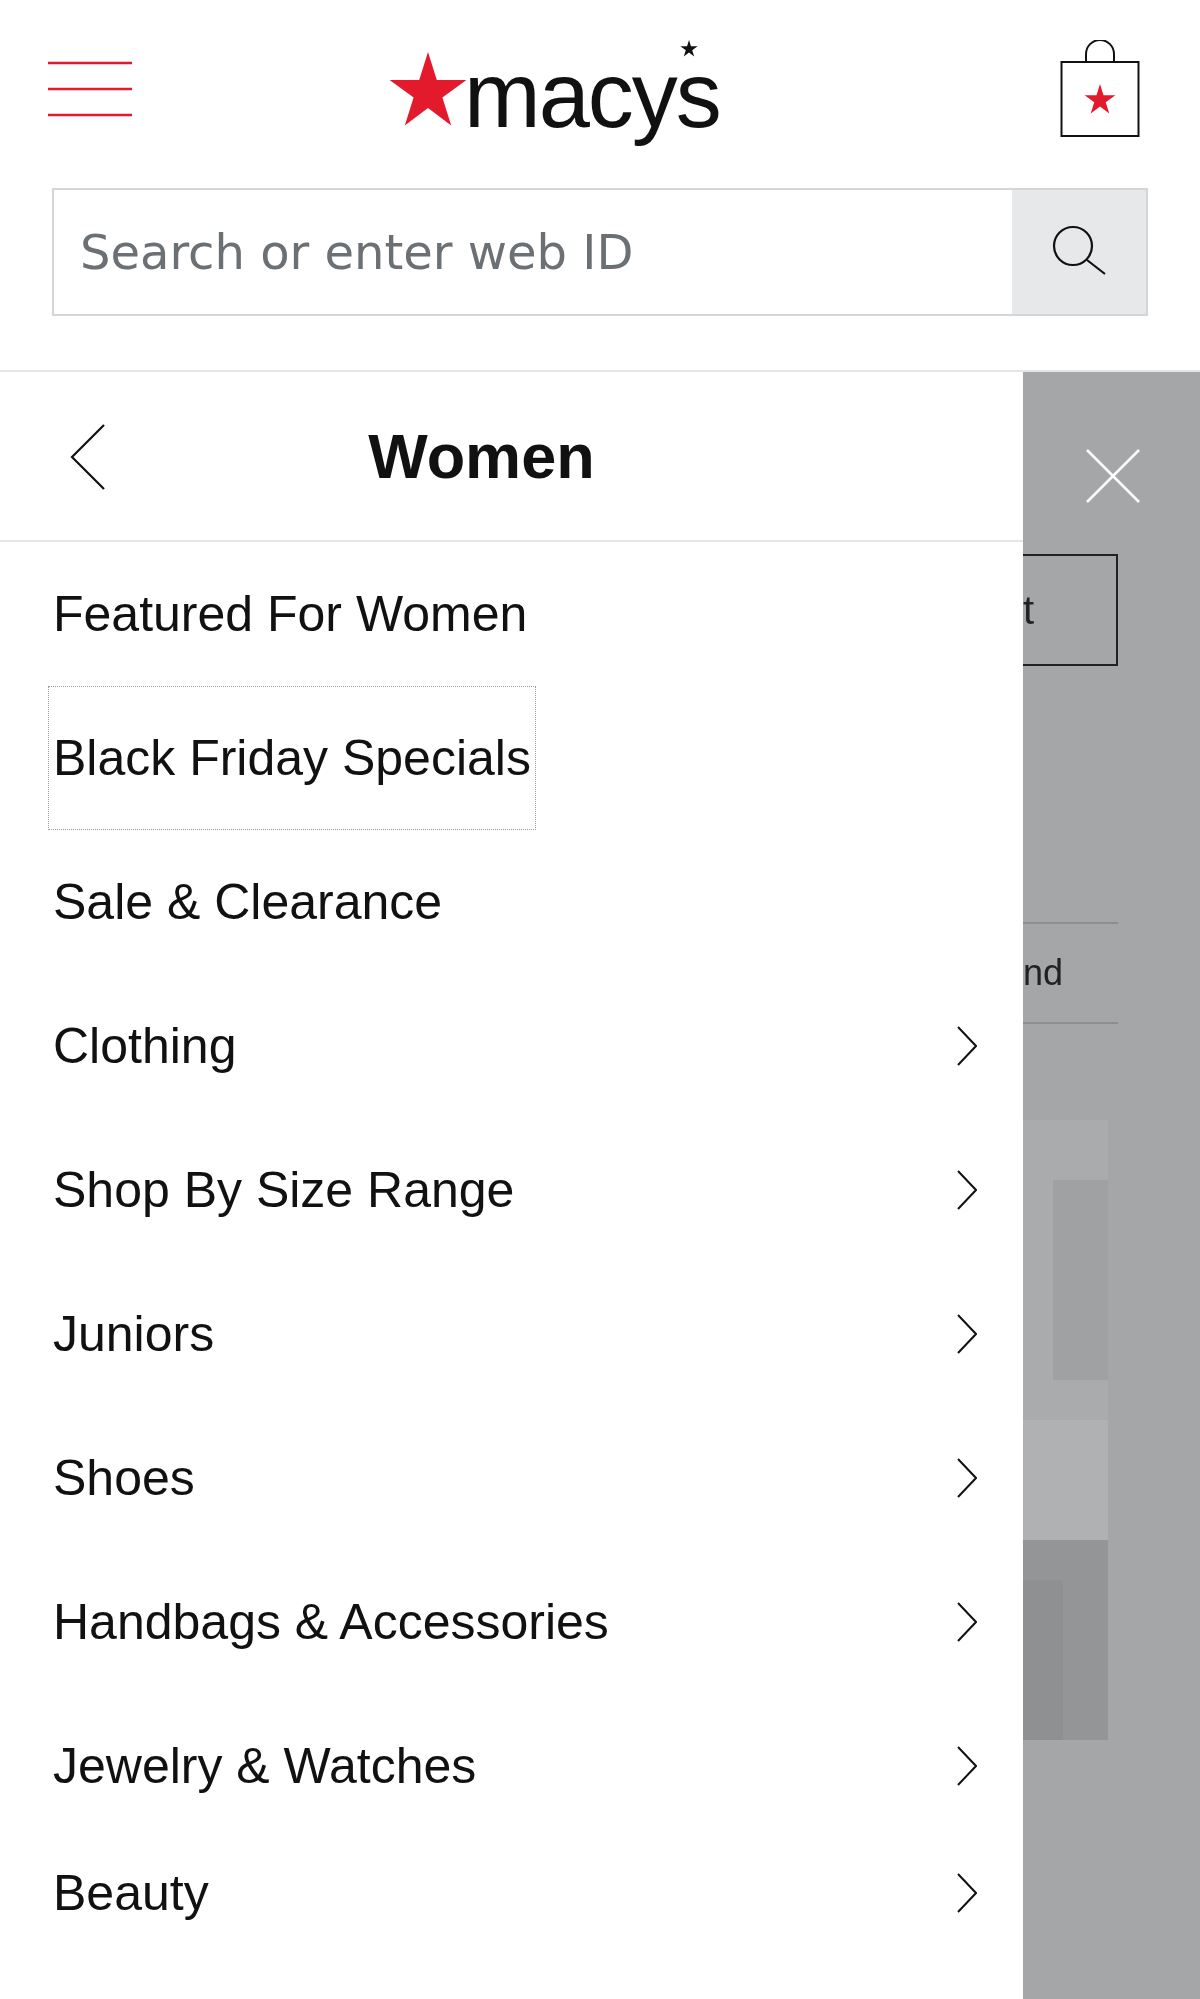  I want to click on shopping-bag-icon, so click(1100, 89).